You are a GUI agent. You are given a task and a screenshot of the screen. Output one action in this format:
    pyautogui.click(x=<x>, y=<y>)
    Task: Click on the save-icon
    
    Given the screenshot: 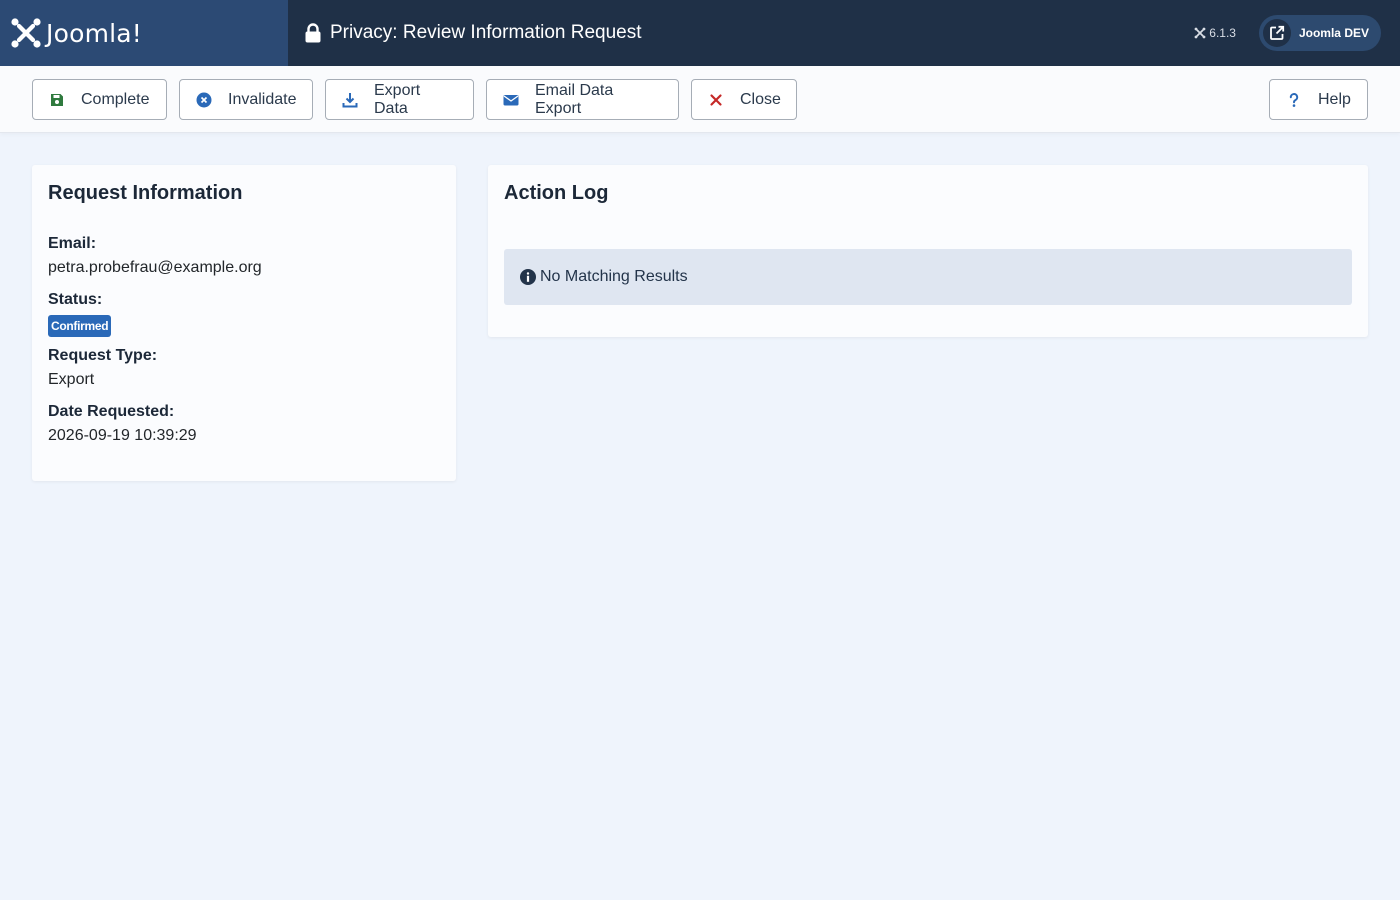 What is the action you would take?
    pyautogui.click(x=57, y=99)
    